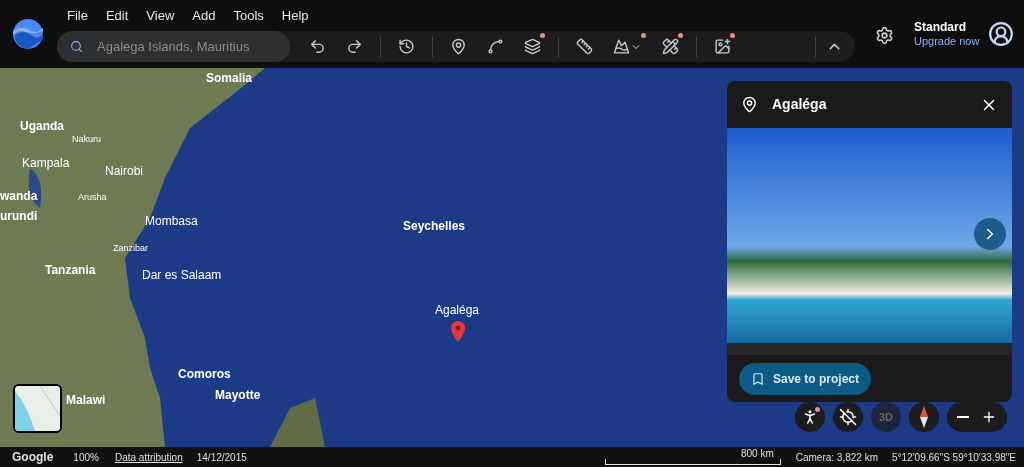 The width and height of the screenshot is (1024, 467). I want to click on avatar-icon, so click(1001, 34).